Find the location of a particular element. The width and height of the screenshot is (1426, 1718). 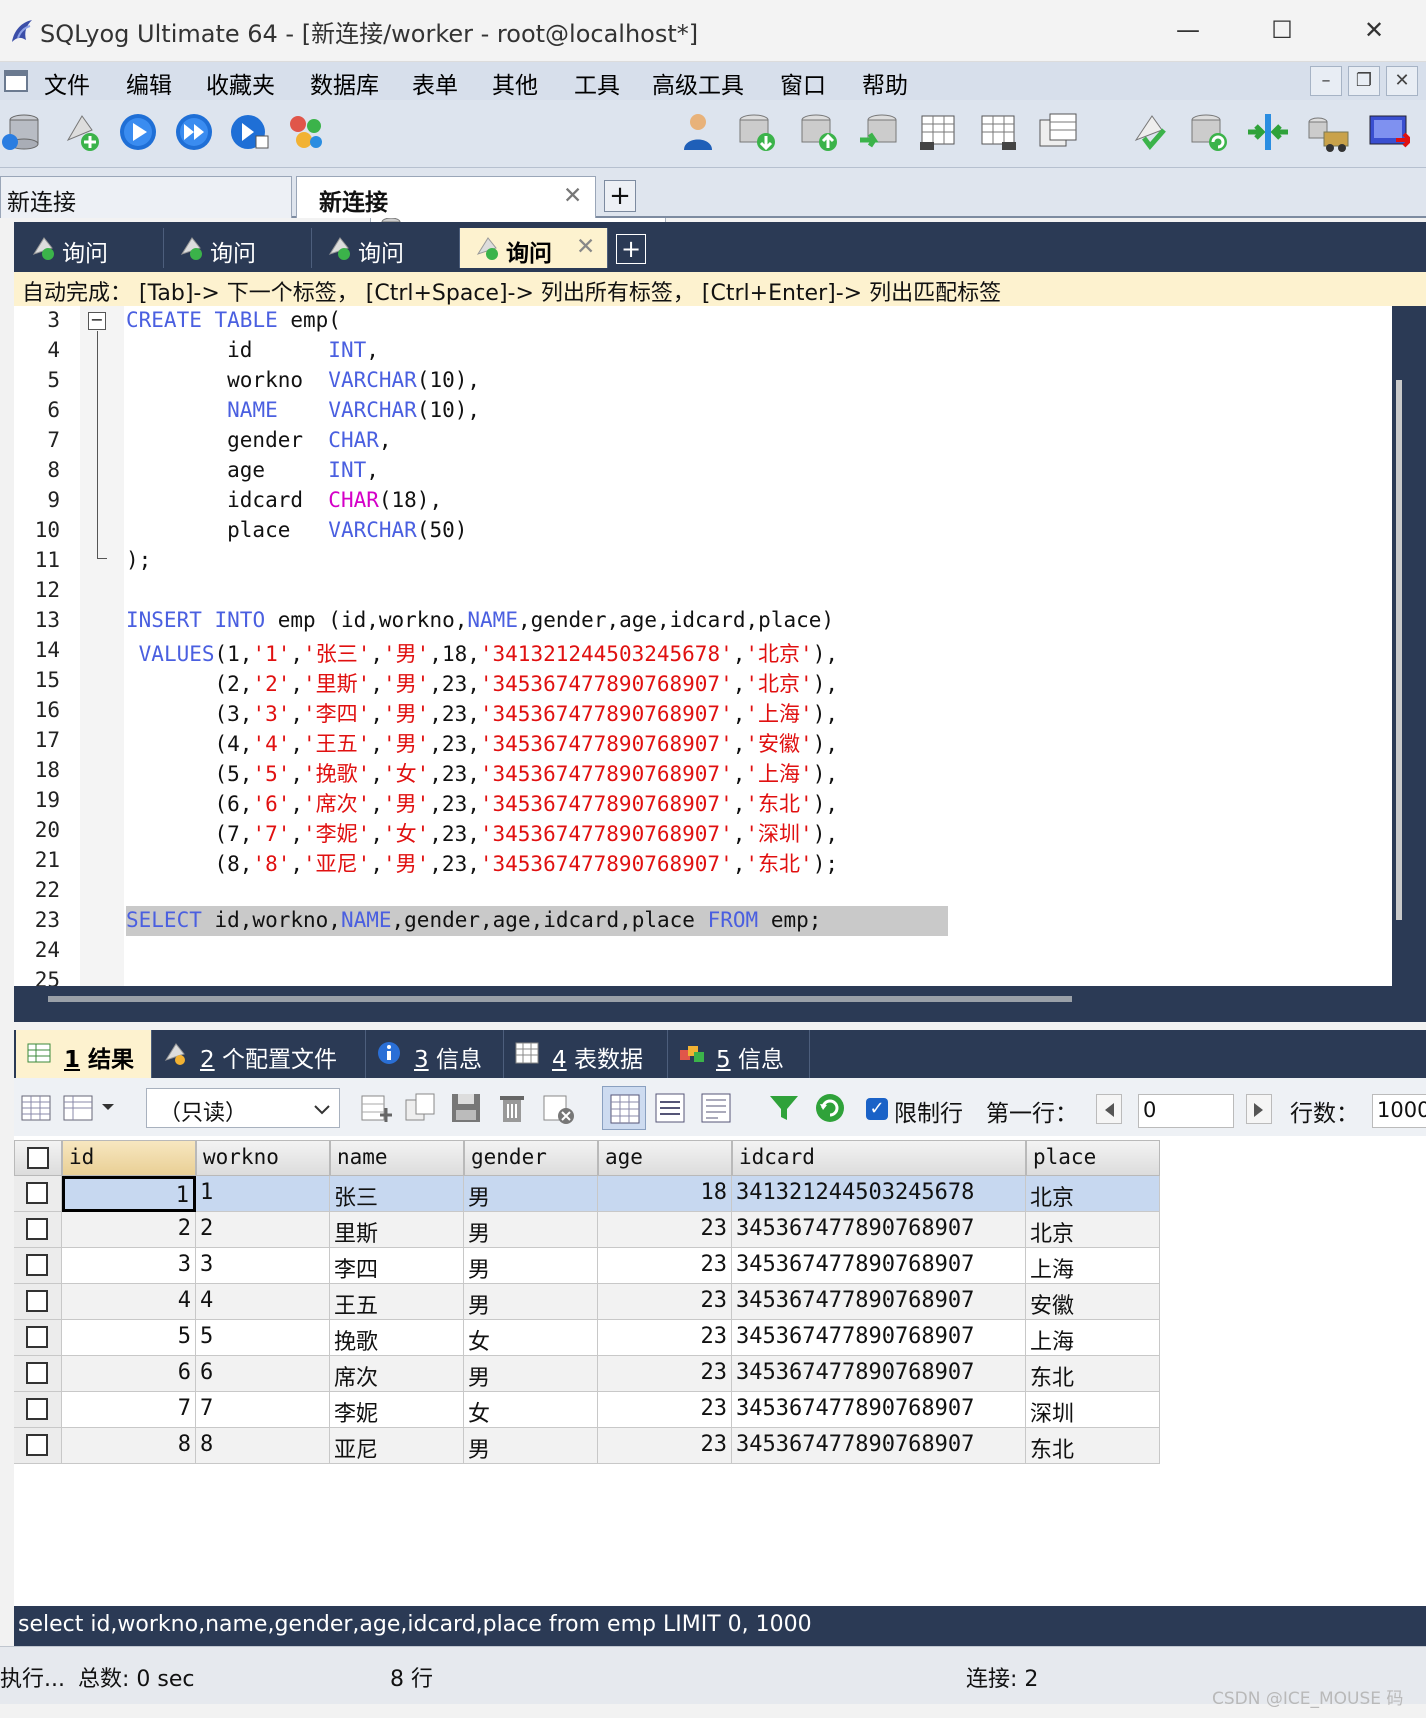

menu-help: 帮助 is located at coordinates (885, 83).